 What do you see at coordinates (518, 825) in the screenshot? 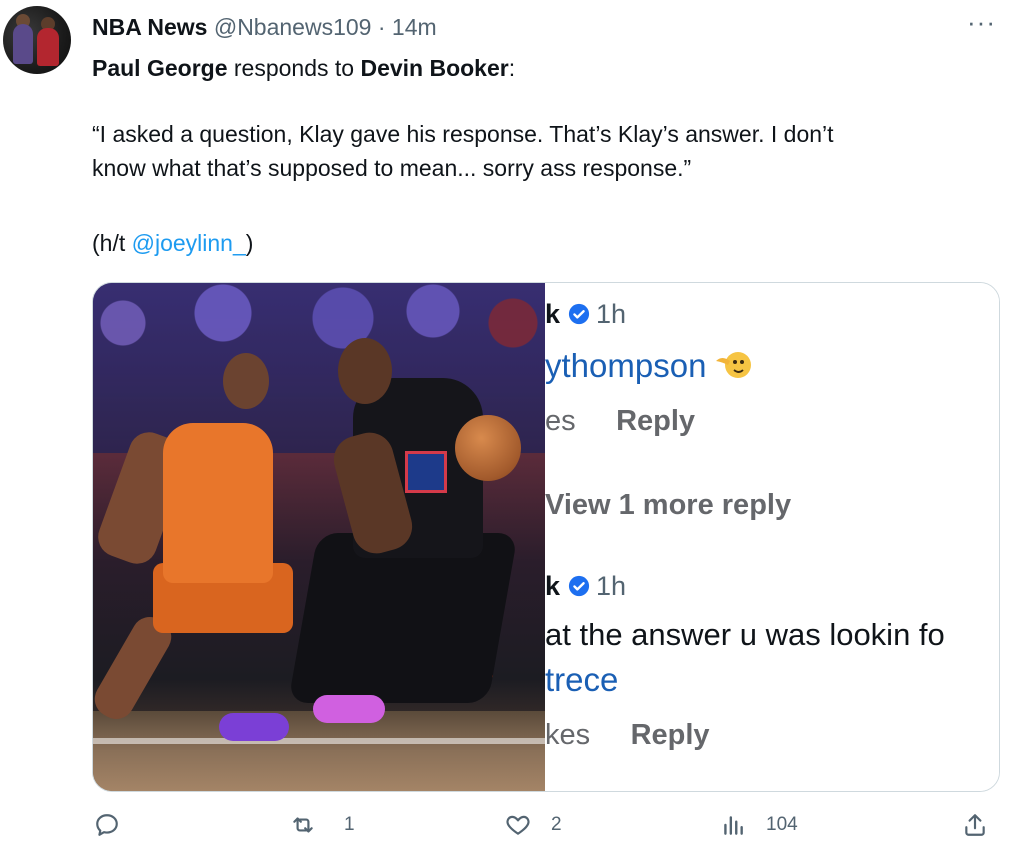
I see `heart-icon` at bounding box center [518, 825].